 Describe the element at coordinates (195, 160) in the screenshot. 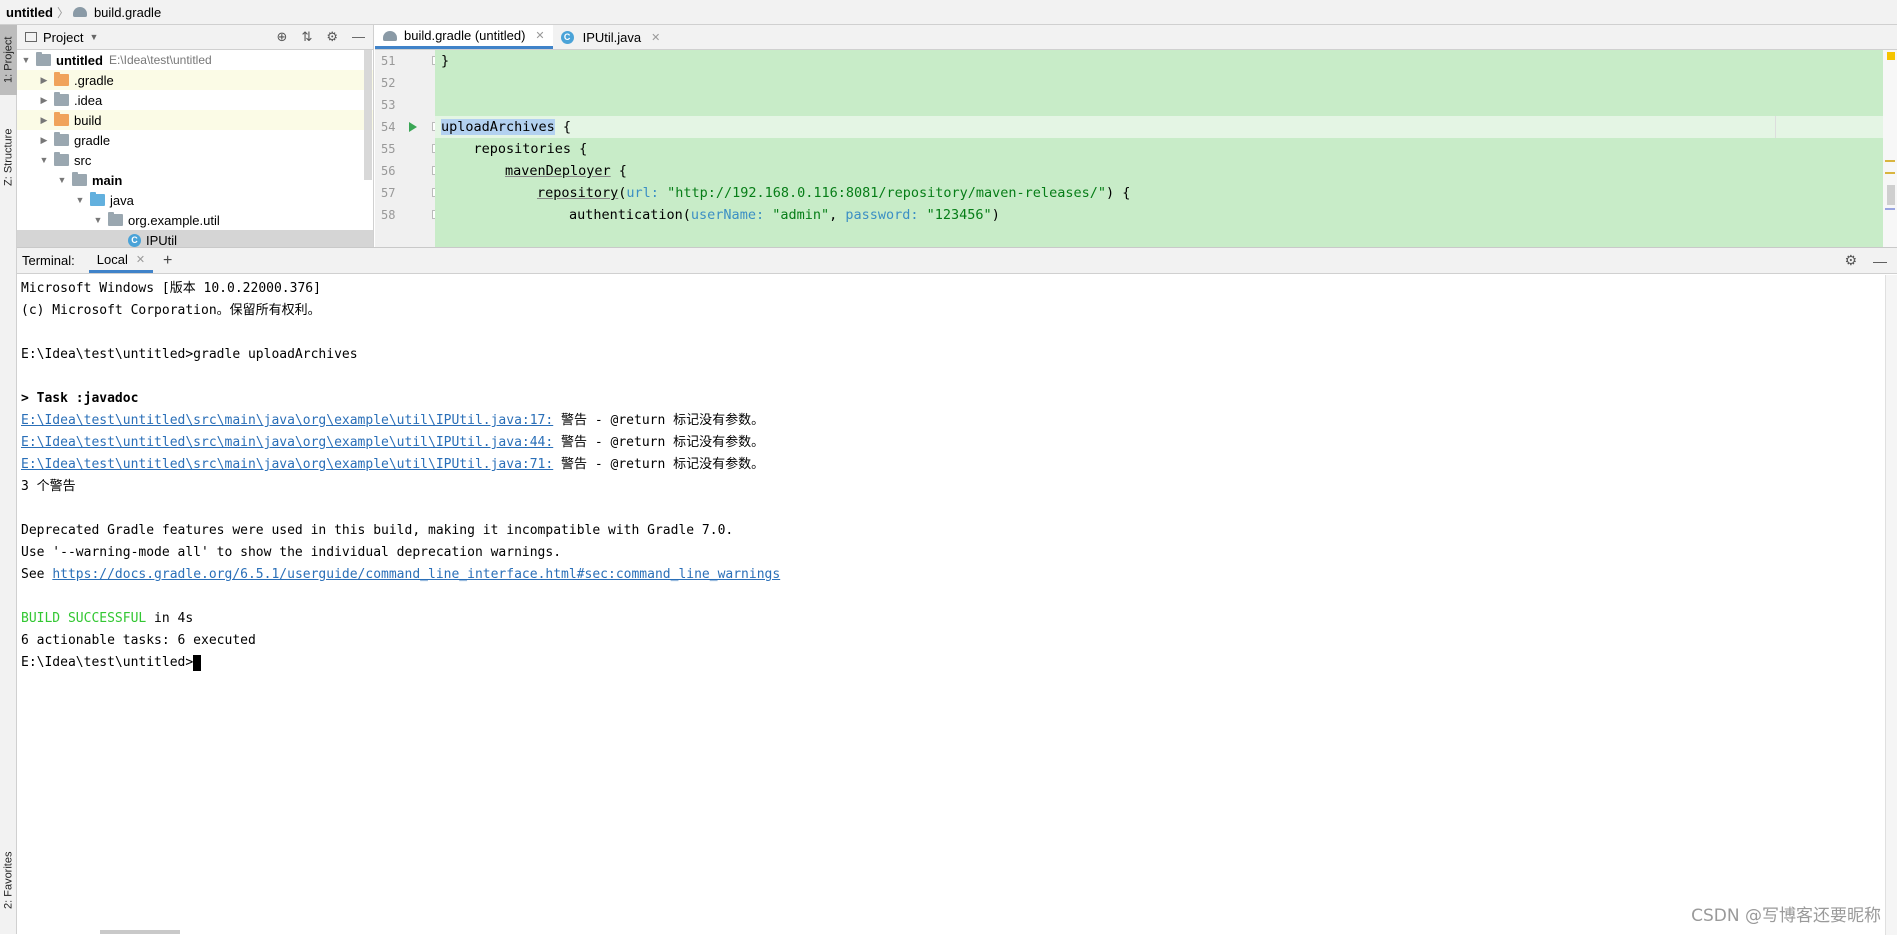

I see `tree-item-src: ▼ src` at that location.